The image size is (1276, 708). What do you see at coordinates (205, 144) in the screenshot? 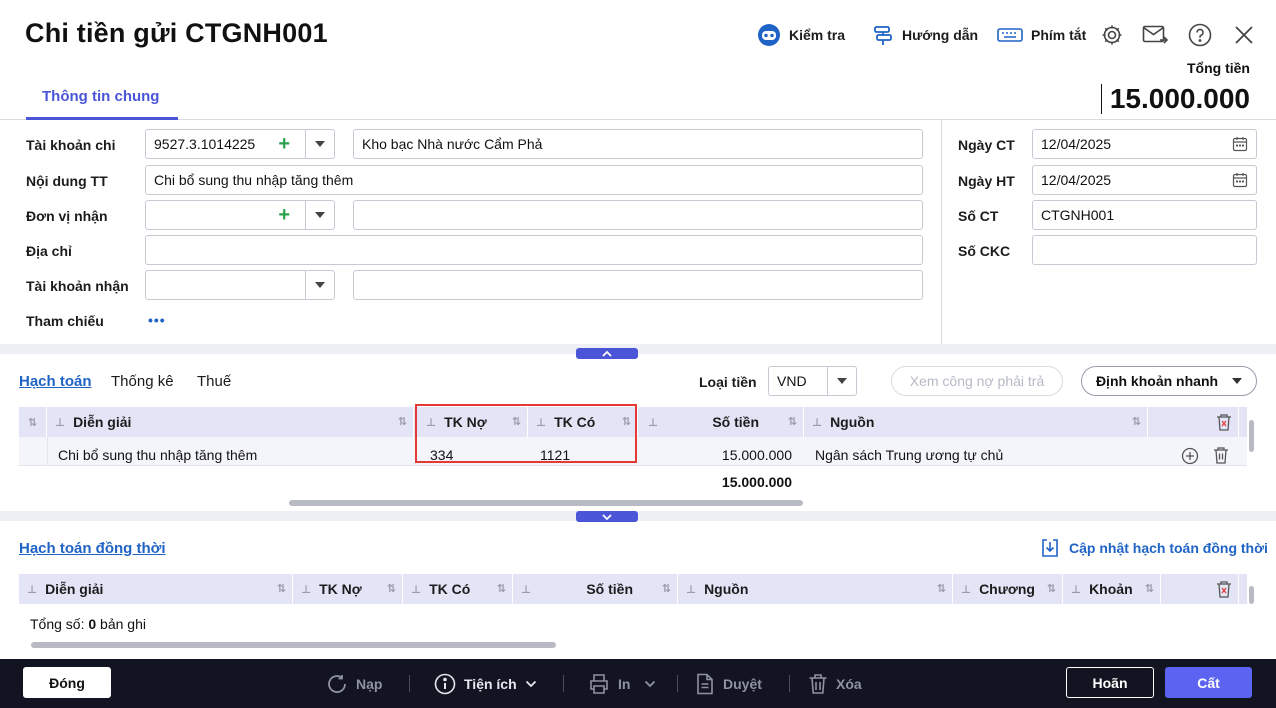
I see `account-value: 9527.3.1014225` at bounding box center [205, 144].